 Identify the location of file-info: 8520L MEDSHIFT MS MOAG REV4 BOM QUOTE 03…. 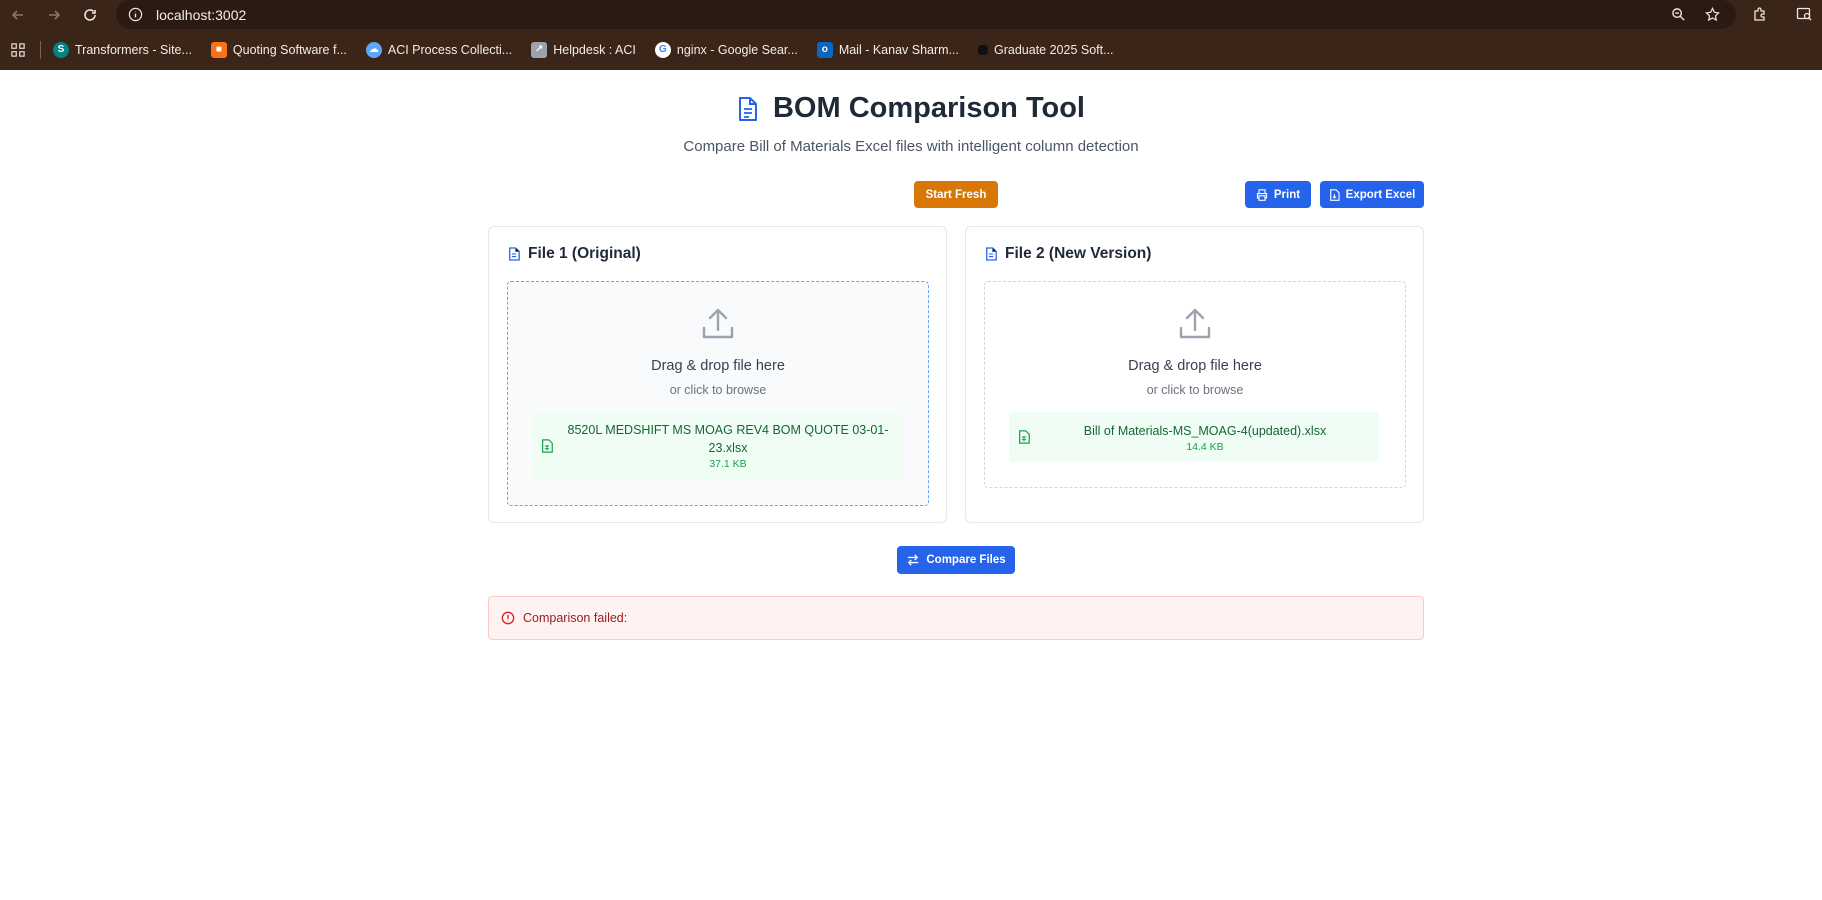
(728, 445).